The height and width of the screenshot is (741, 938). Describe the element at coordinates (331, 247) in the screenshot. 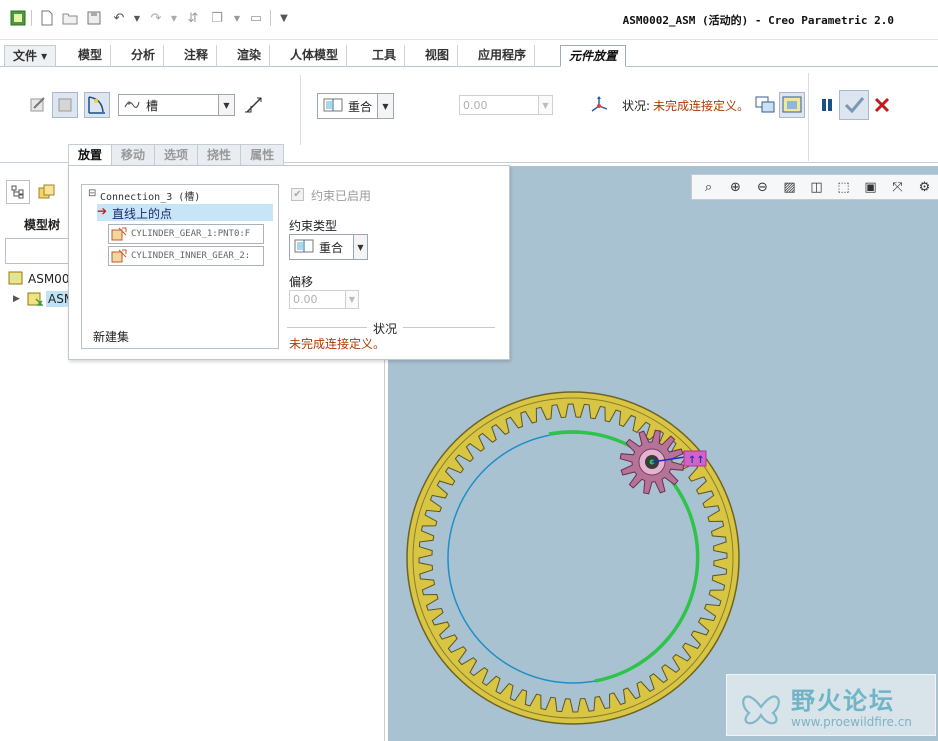

I see `constraint-type-dropdown-value: 重合` at that location.